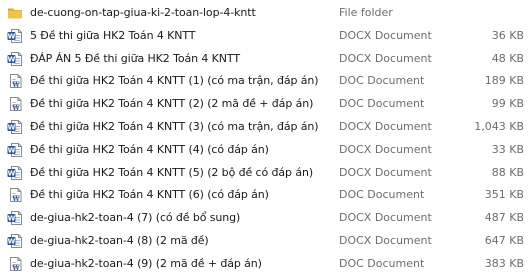 The image size is (531, 276). I want to click on file-size: 189 KB, so click(504, 81).